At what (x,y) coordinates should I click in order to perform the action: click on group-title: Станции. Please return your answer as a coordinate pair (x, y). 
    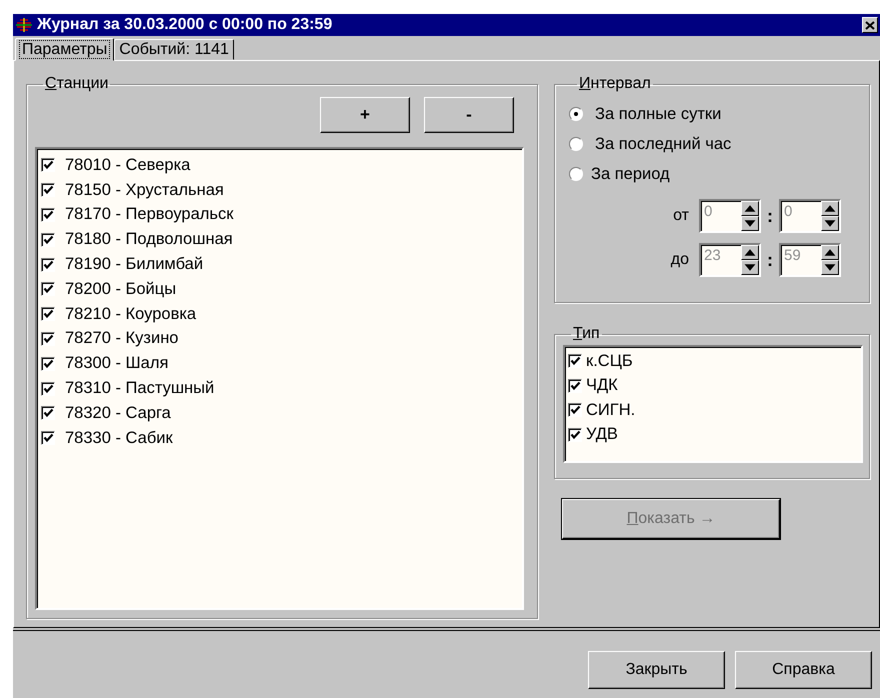
    Looking at the image, I should click on (77, 84).